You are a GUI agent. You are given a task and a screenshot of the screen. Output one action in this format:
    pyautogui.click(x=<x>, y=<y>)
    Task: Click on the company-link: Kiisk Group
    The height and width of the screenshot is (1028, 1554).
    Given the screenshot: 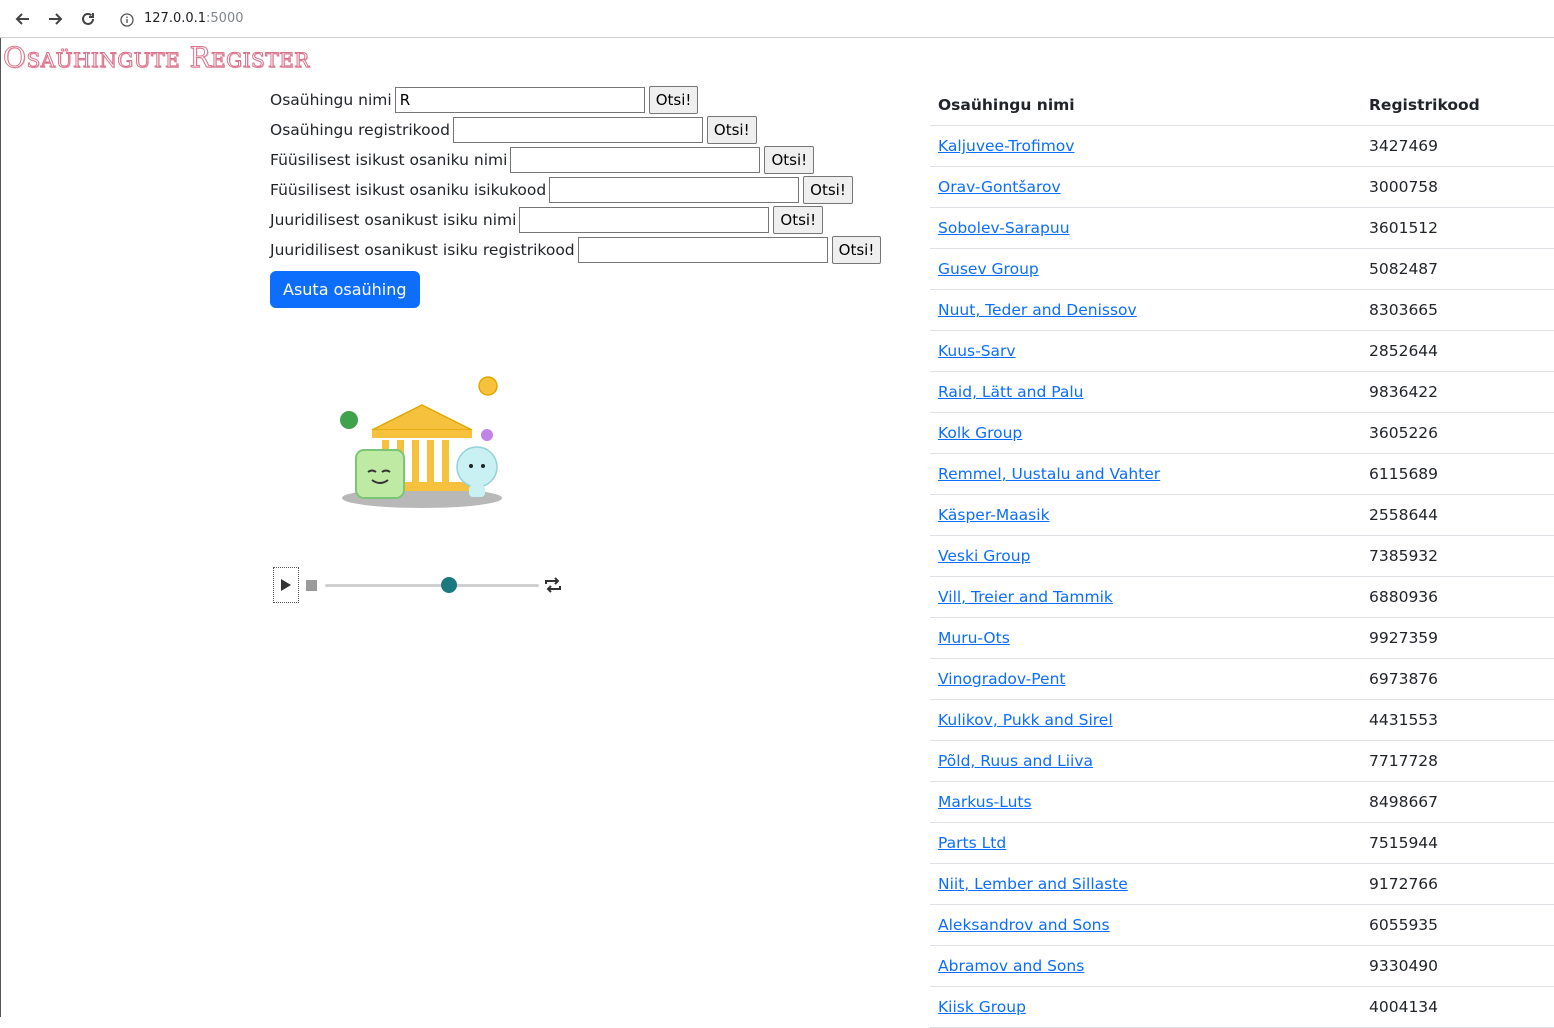 What is the action you would take?
    pyautogui.click(x=982, y=1007)
    